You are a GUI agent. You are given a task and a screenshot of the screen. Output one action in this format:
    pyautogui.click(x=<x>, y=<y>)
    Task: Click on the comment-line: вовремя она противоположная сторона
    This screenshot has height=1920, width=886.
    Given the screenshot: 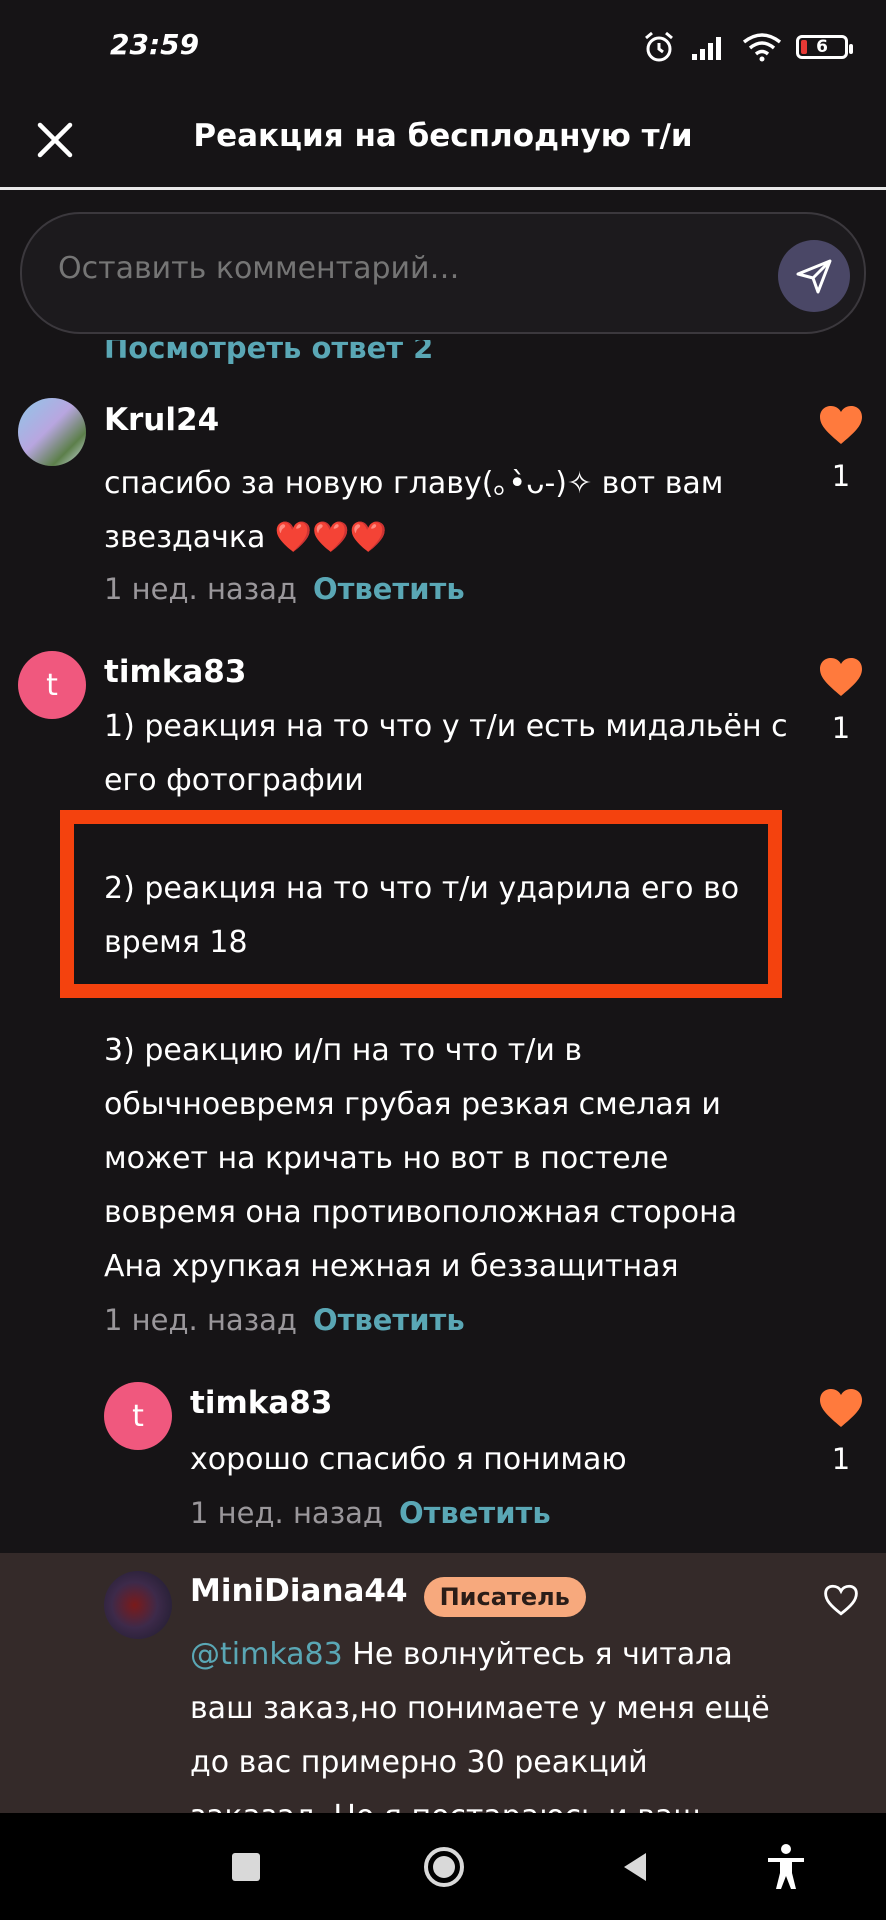 What is the action you would take?
    pyautogui.click(x=421, y=1212)
    